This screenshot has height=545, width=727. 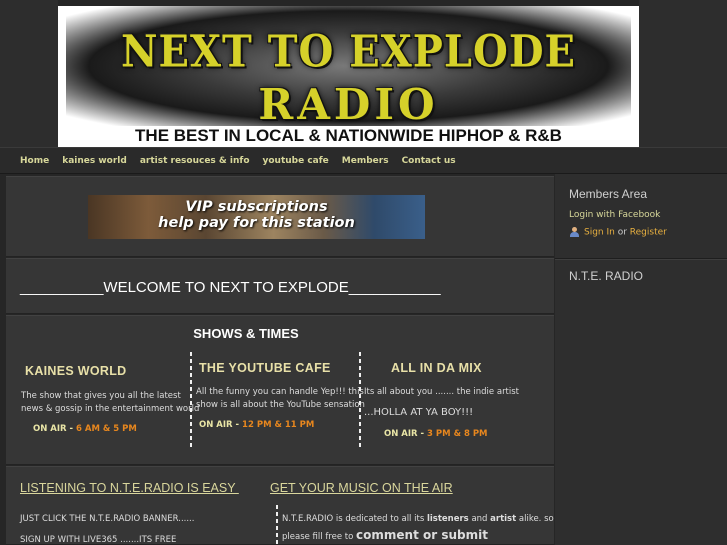 I want to click on sign-in-row: Sign In or Register, so click(x=618, y=232).